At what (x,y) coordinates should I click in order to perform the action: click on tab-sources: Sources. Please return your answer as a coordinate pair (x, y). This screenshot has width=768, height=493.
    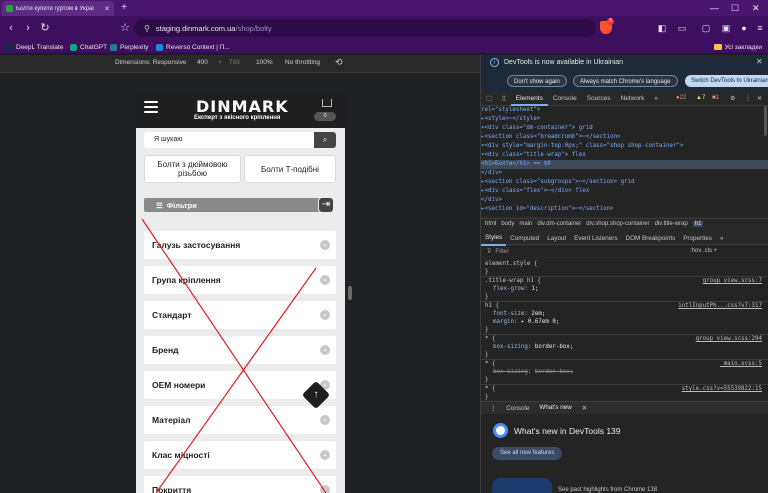
    Looking at the image, I should click on (599, 99).